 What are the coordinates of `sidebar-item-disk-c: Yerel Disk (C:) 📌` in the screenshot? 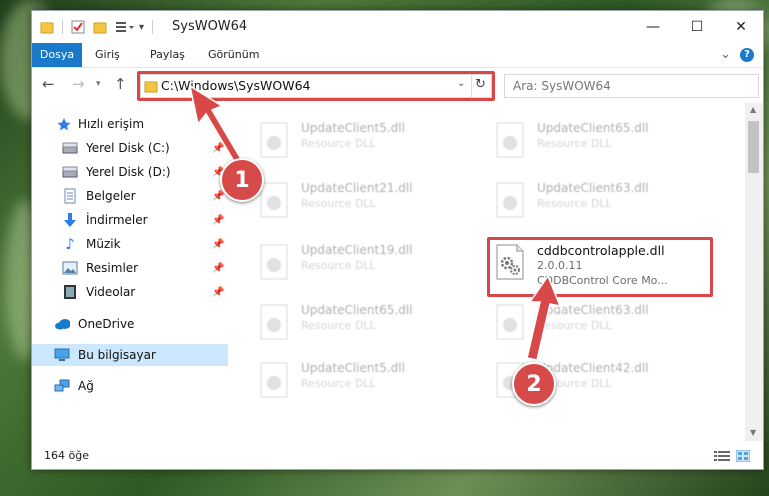 It's located at (130, 148).